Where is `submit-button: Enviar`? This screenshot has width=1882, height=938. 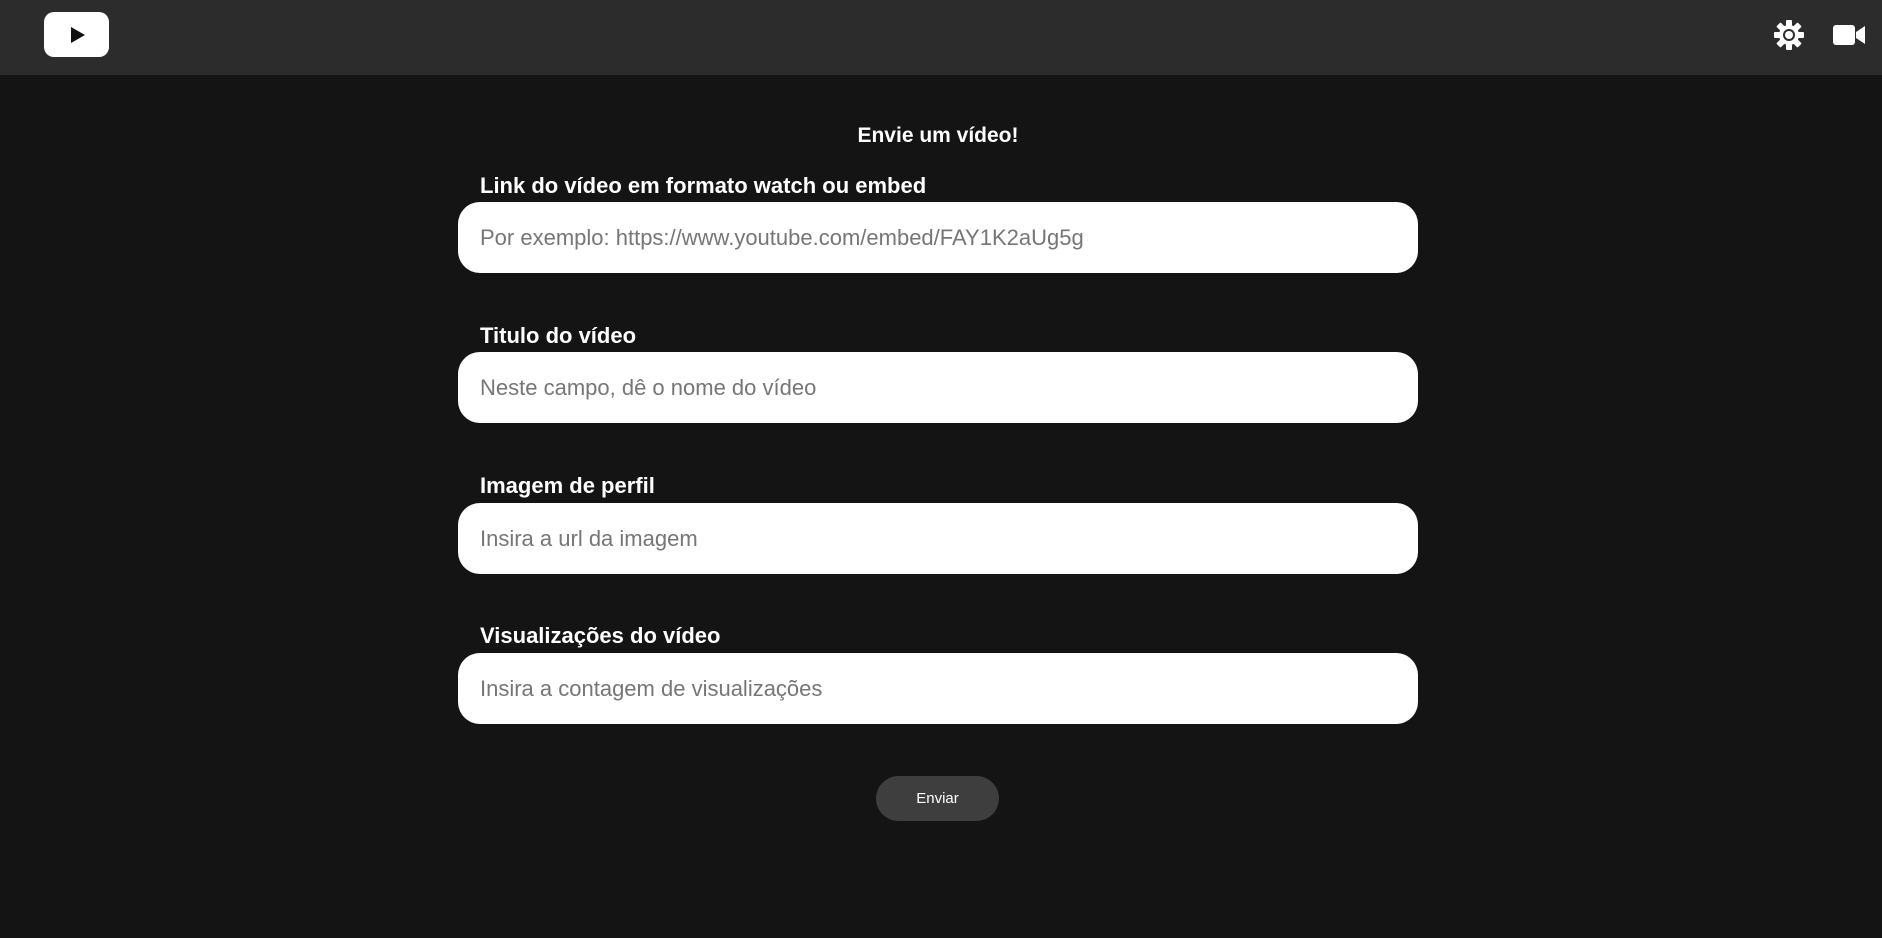 submit-button: Enviar is located at coordinates (937, 798).